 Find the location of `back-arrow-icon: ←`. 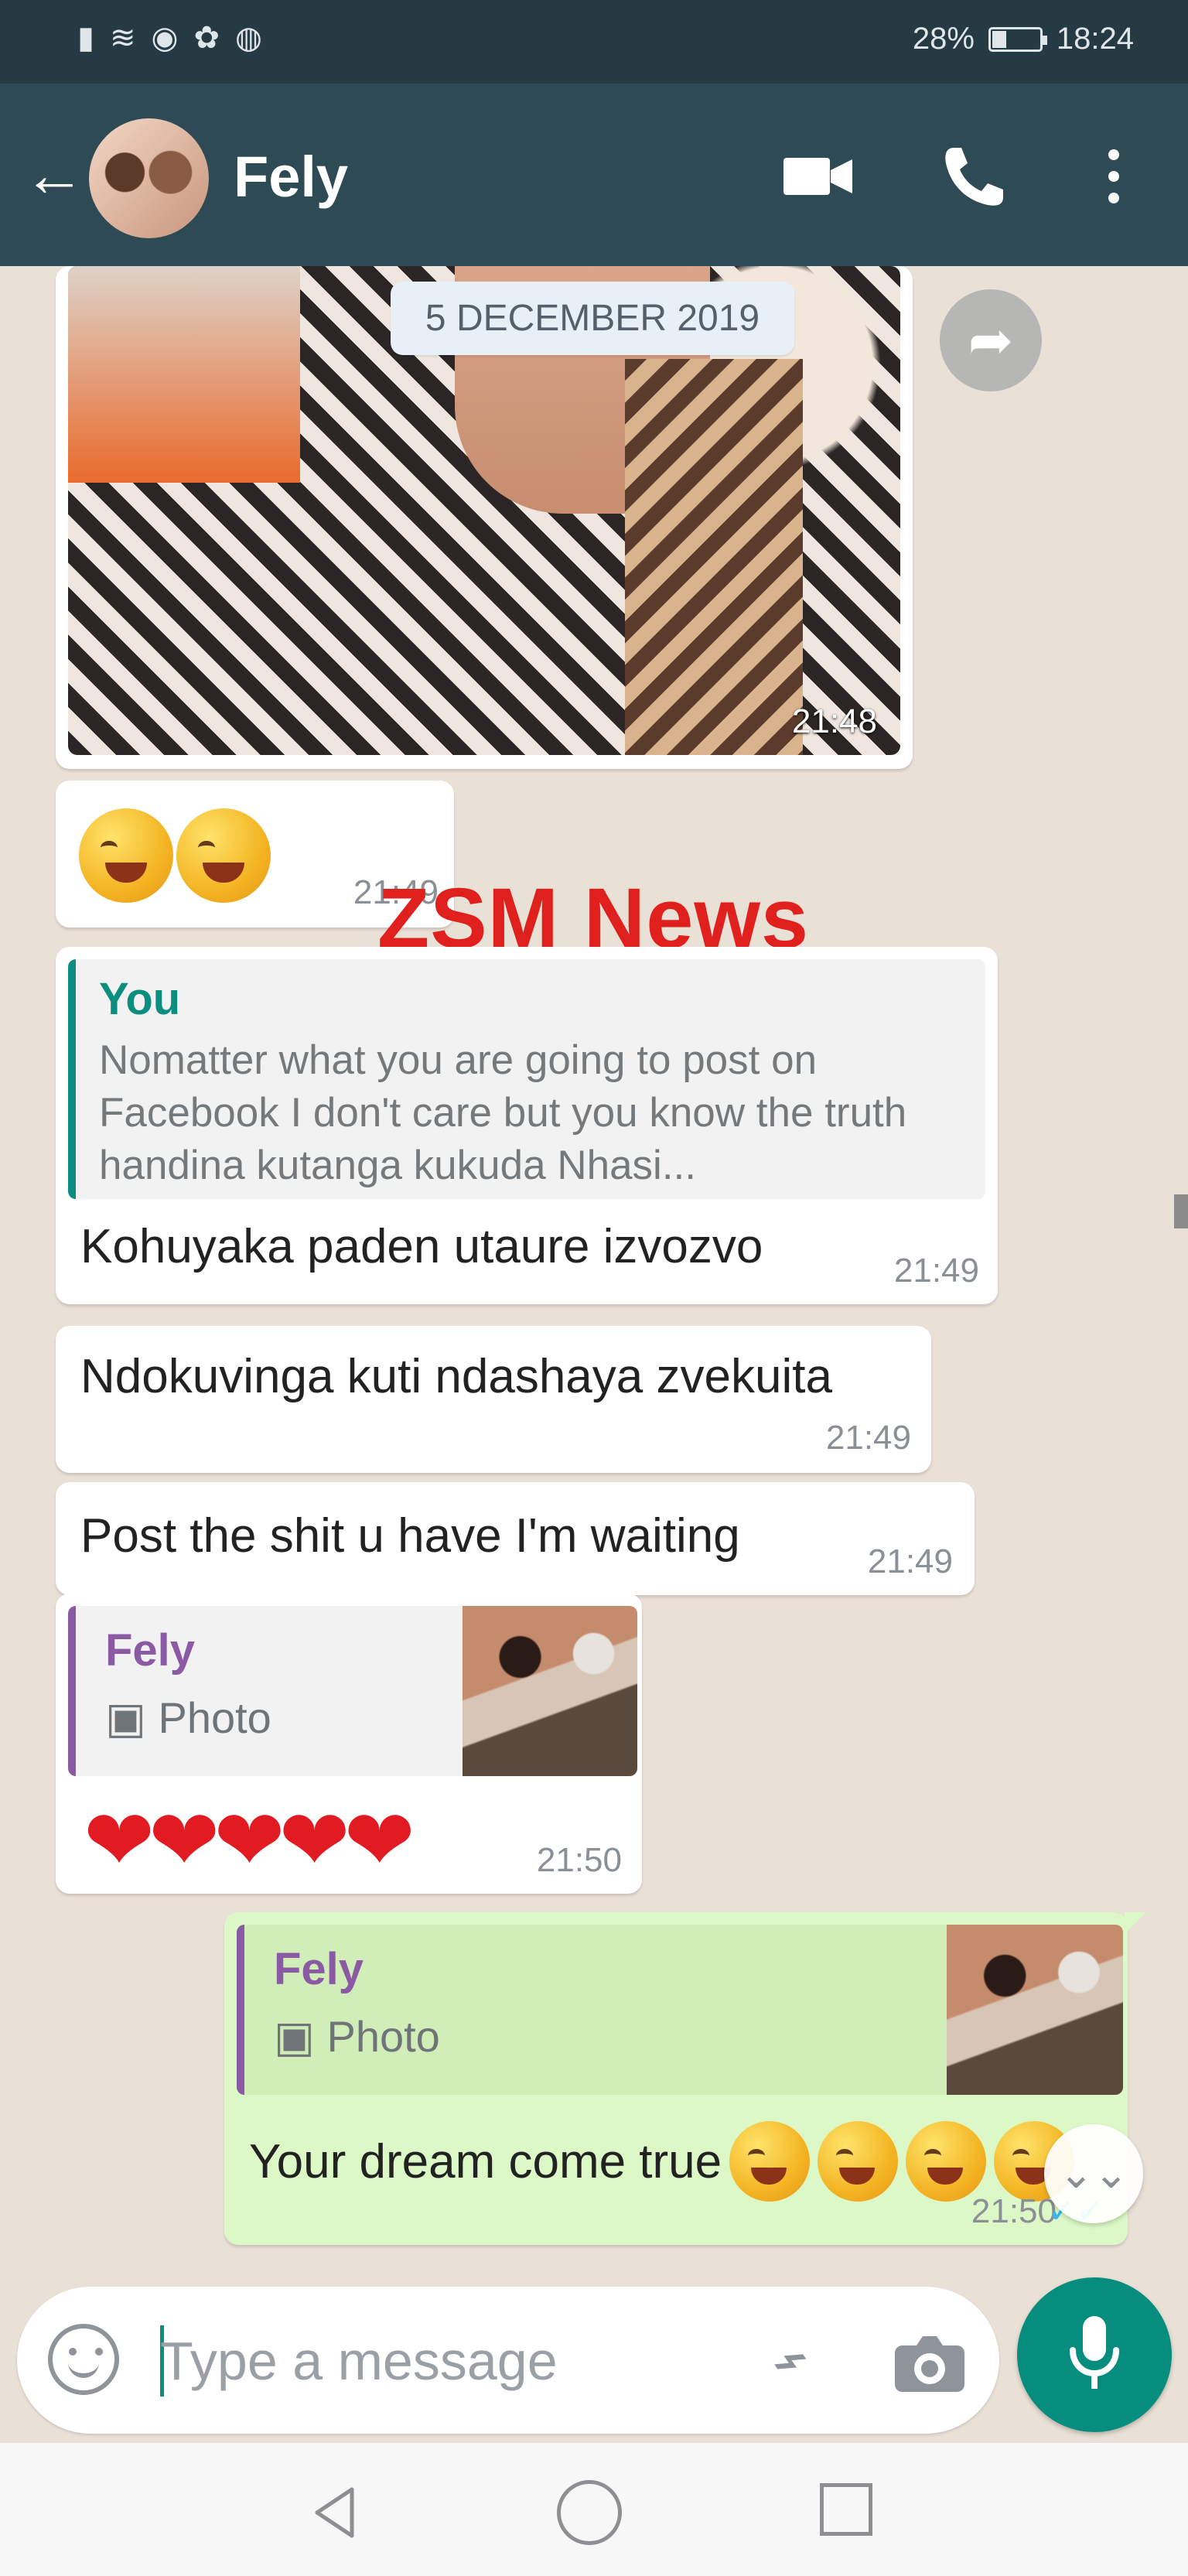

back-arrow-icon: ← is located at coordinates (54, 175).